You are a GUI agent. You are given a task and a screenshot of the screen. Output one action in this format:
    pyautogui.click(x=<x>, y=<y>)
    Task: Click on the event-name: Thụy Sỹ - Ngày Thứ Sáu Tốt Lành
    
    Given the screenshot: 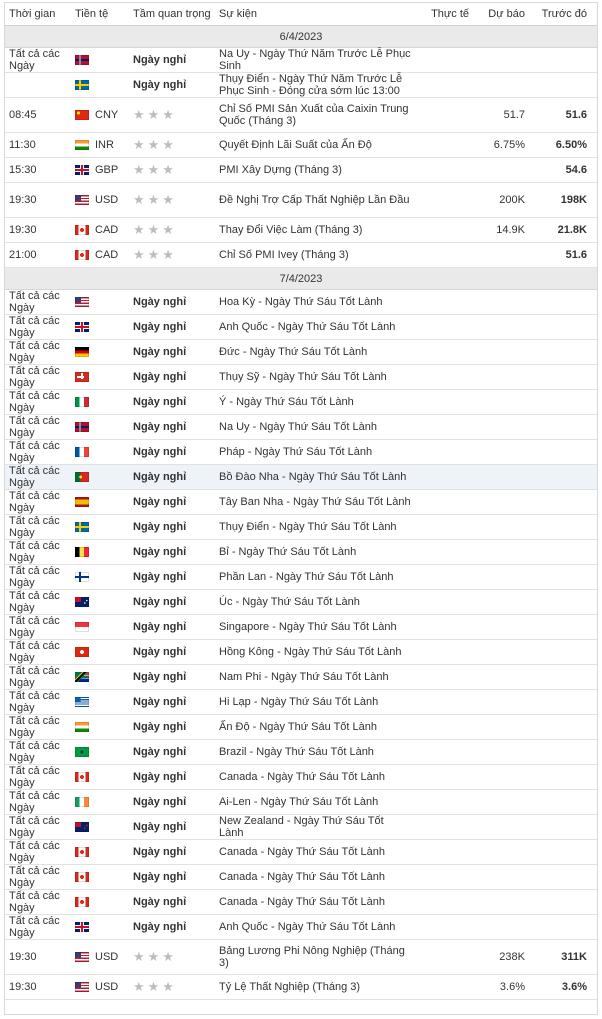 What is the action you would take?
    pyautogui.click(x=315, y=377)
    